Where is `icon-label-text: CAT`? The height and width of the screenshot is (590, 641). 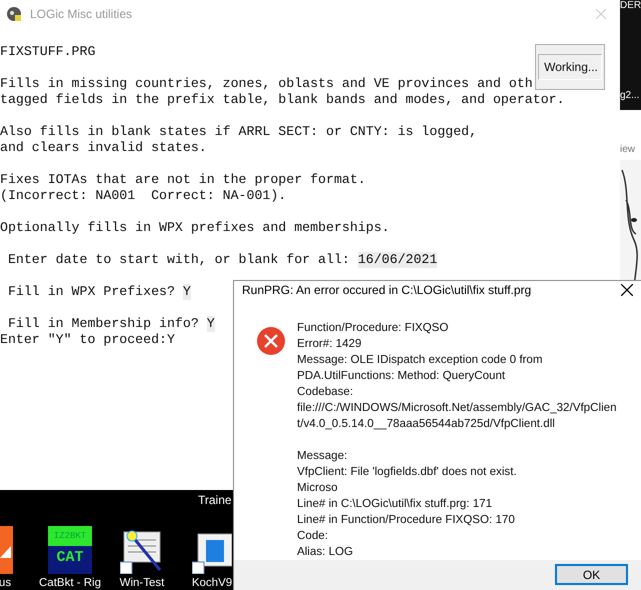
icon-label-text: CAT is located at coordinates (70, 560).